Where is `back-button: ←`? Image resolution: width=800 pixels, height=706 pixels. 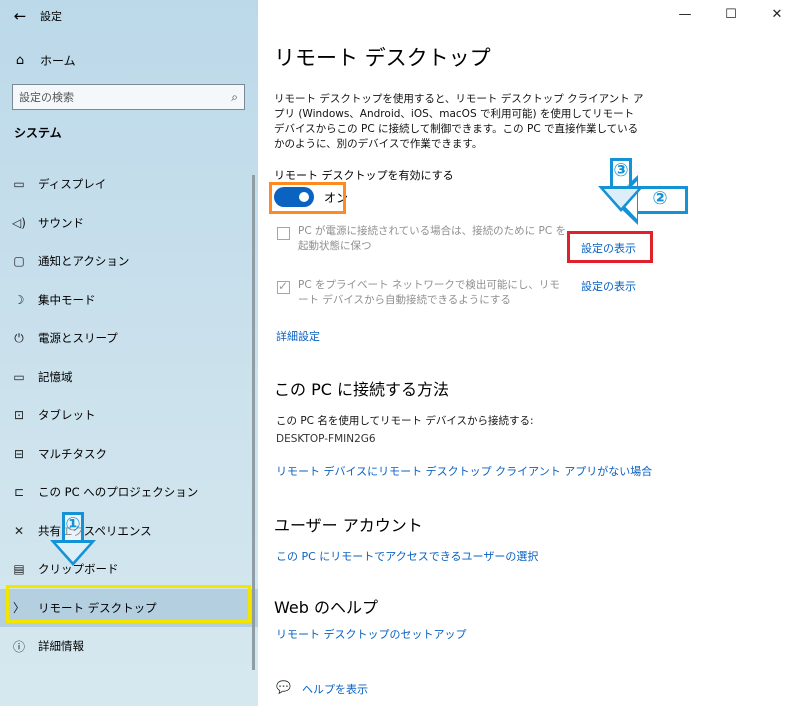 back-button: ← is located at coordinates (20, 16).